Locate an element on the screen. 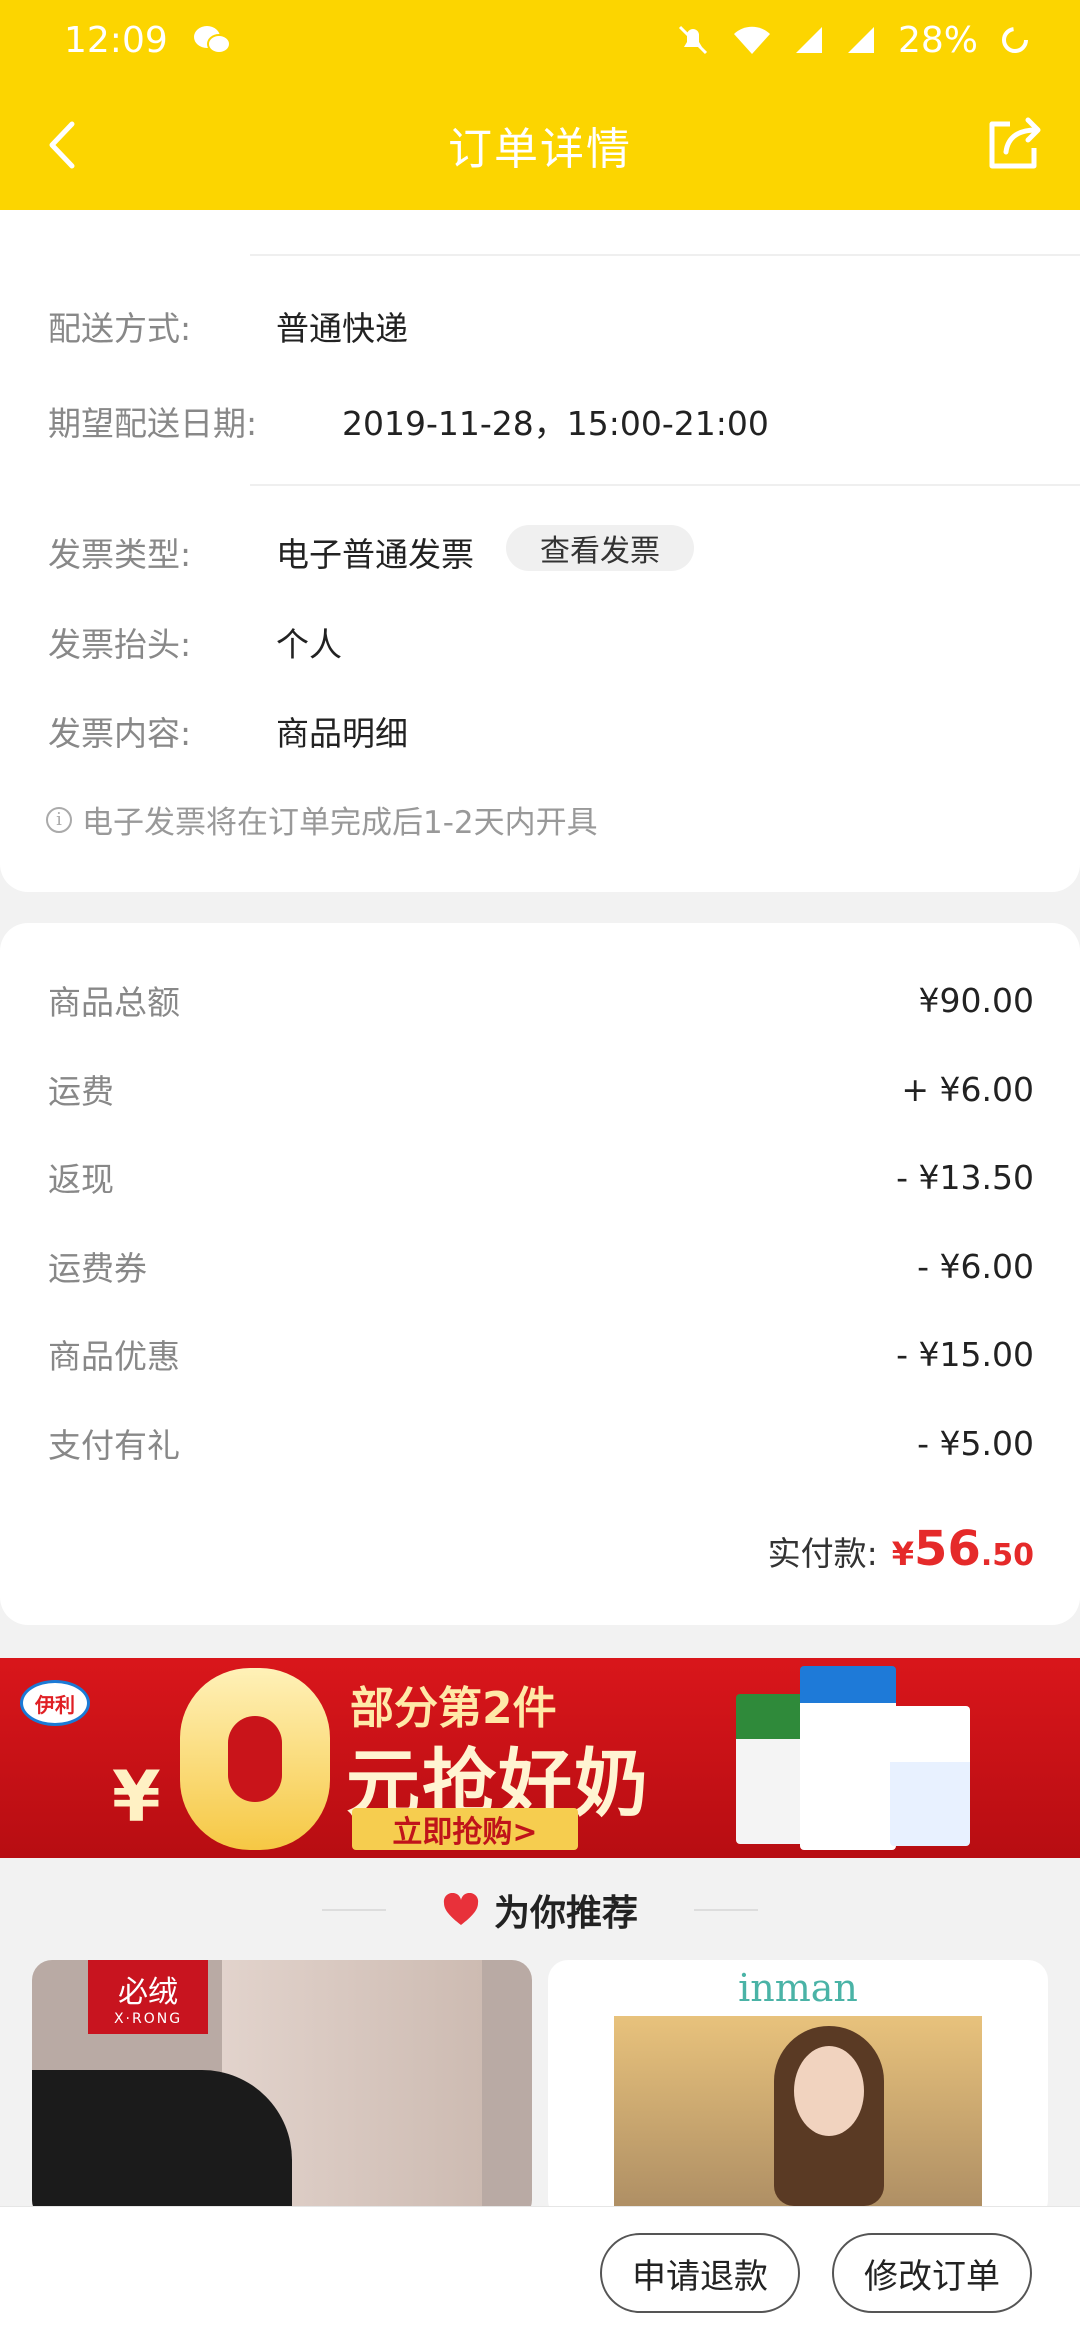 Image resolution: width=1080 pixels, height=2340 pixels. heart-icon is located at coordinates (461, 1909).